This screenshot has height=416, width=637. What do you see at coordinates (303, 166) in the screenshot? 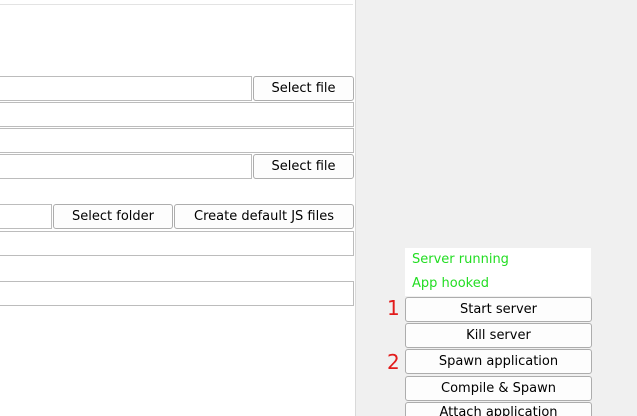
I see `select-file-button-2: Select file` at bounding box center [303, 166].